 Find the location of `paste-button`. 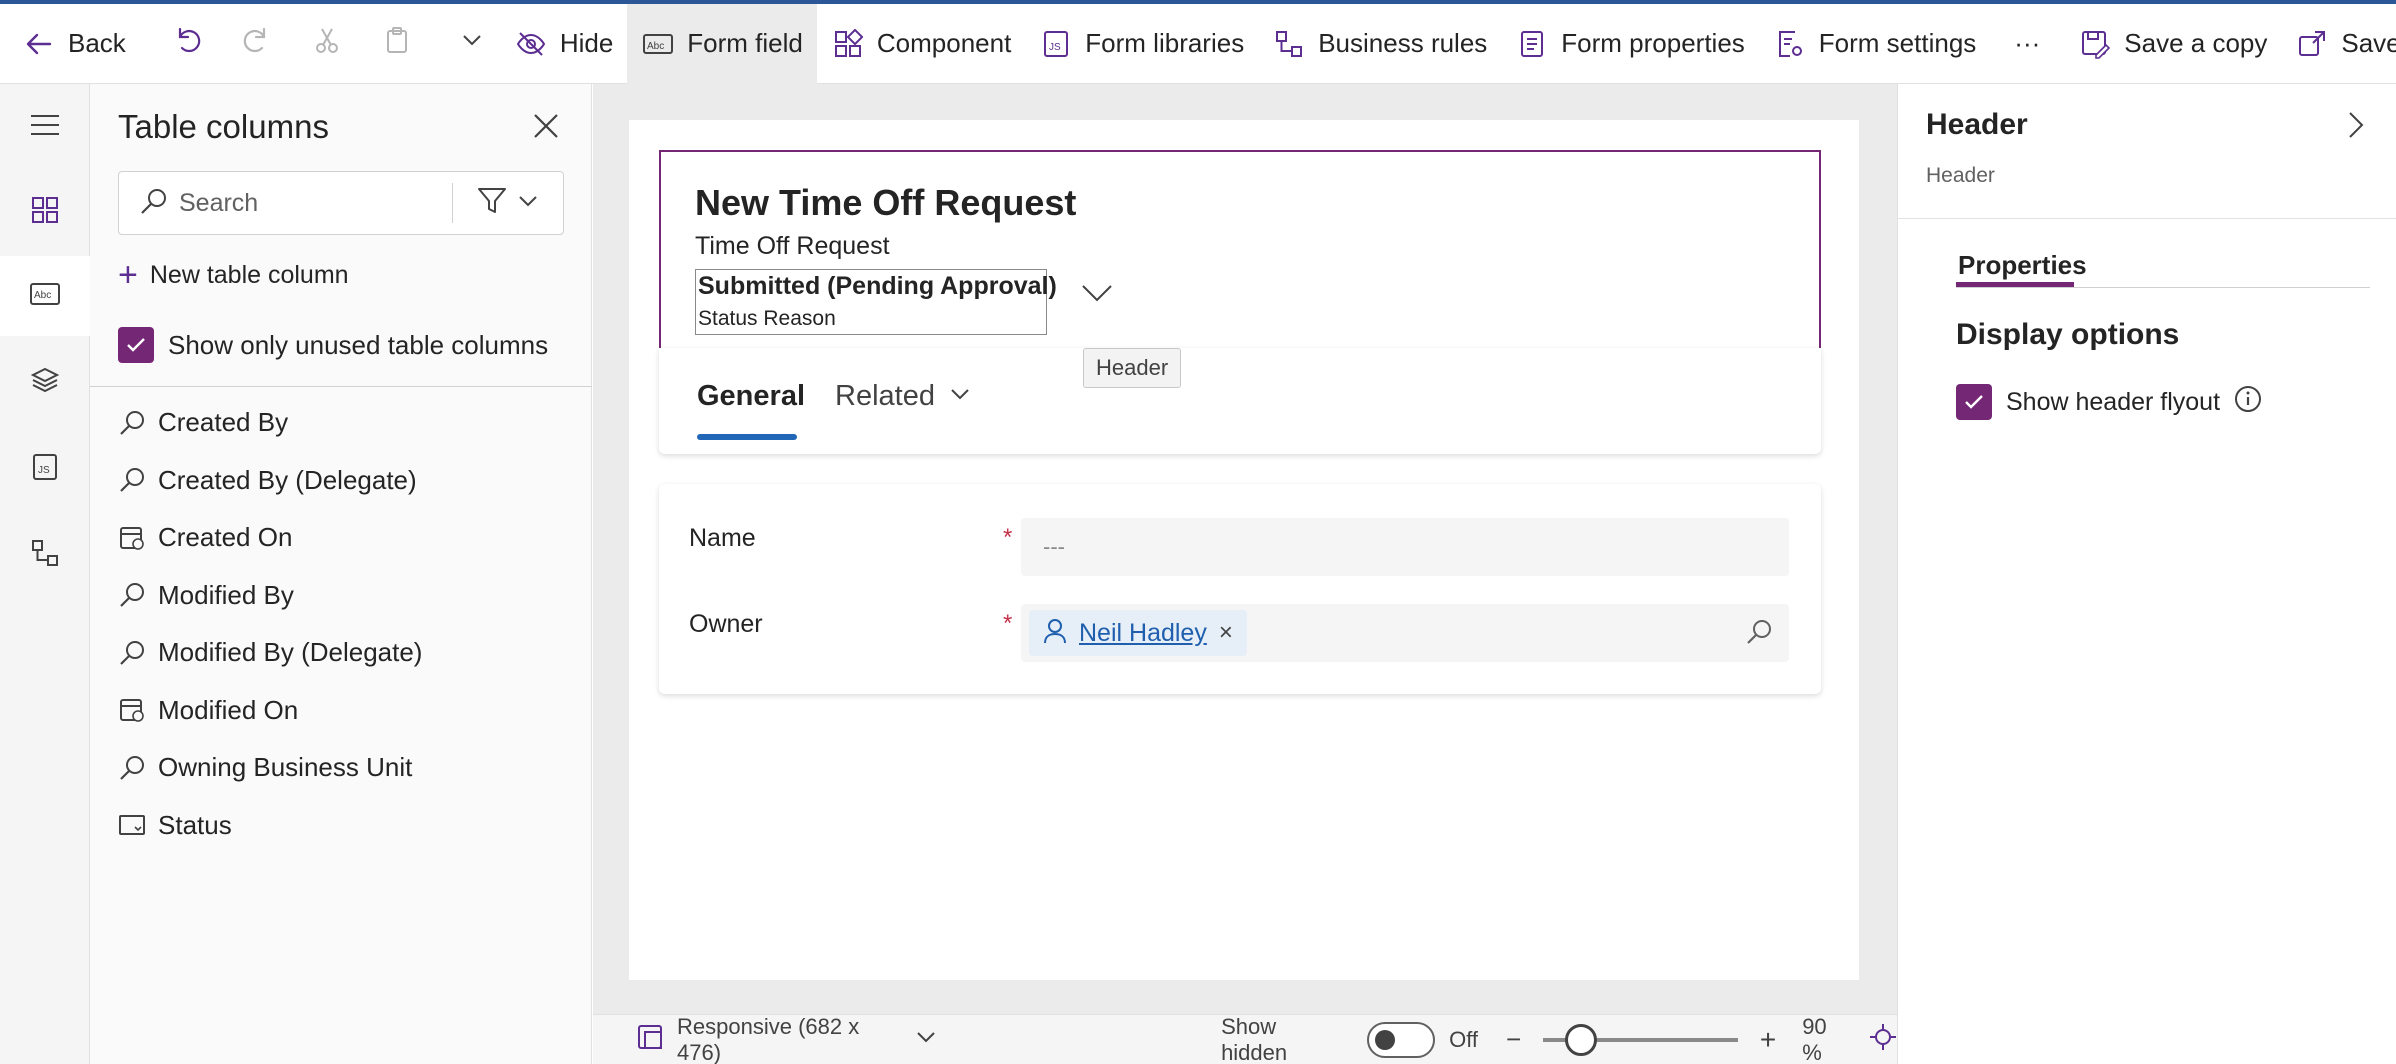

paste-button is located at coordinates (397, 44).